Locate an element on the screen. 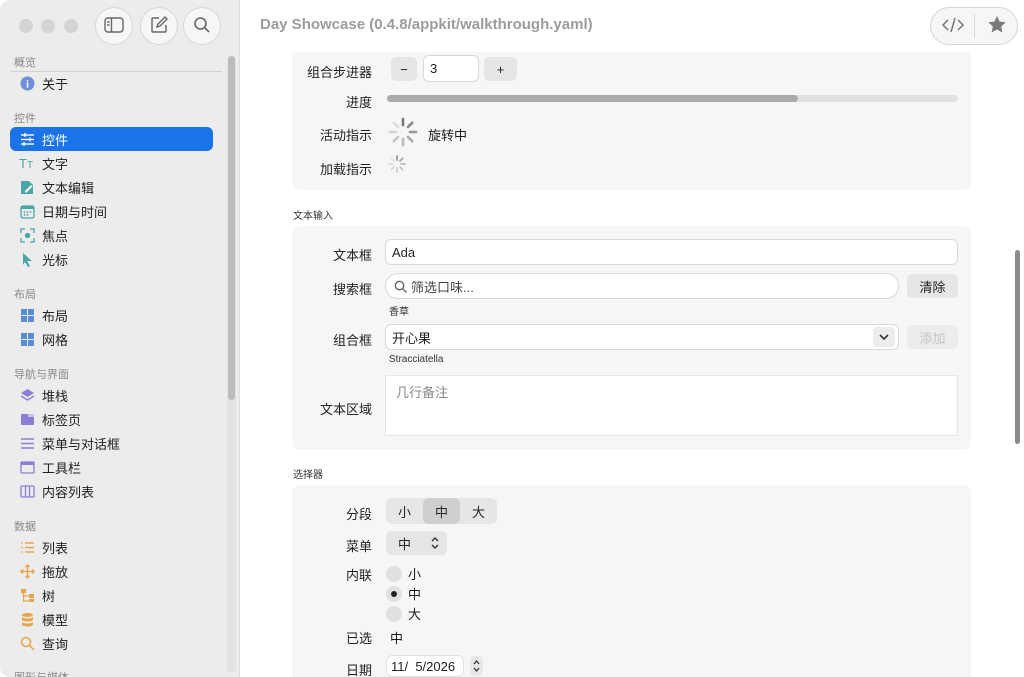  updown-chevron-icon is located at coordinates (435, 544).